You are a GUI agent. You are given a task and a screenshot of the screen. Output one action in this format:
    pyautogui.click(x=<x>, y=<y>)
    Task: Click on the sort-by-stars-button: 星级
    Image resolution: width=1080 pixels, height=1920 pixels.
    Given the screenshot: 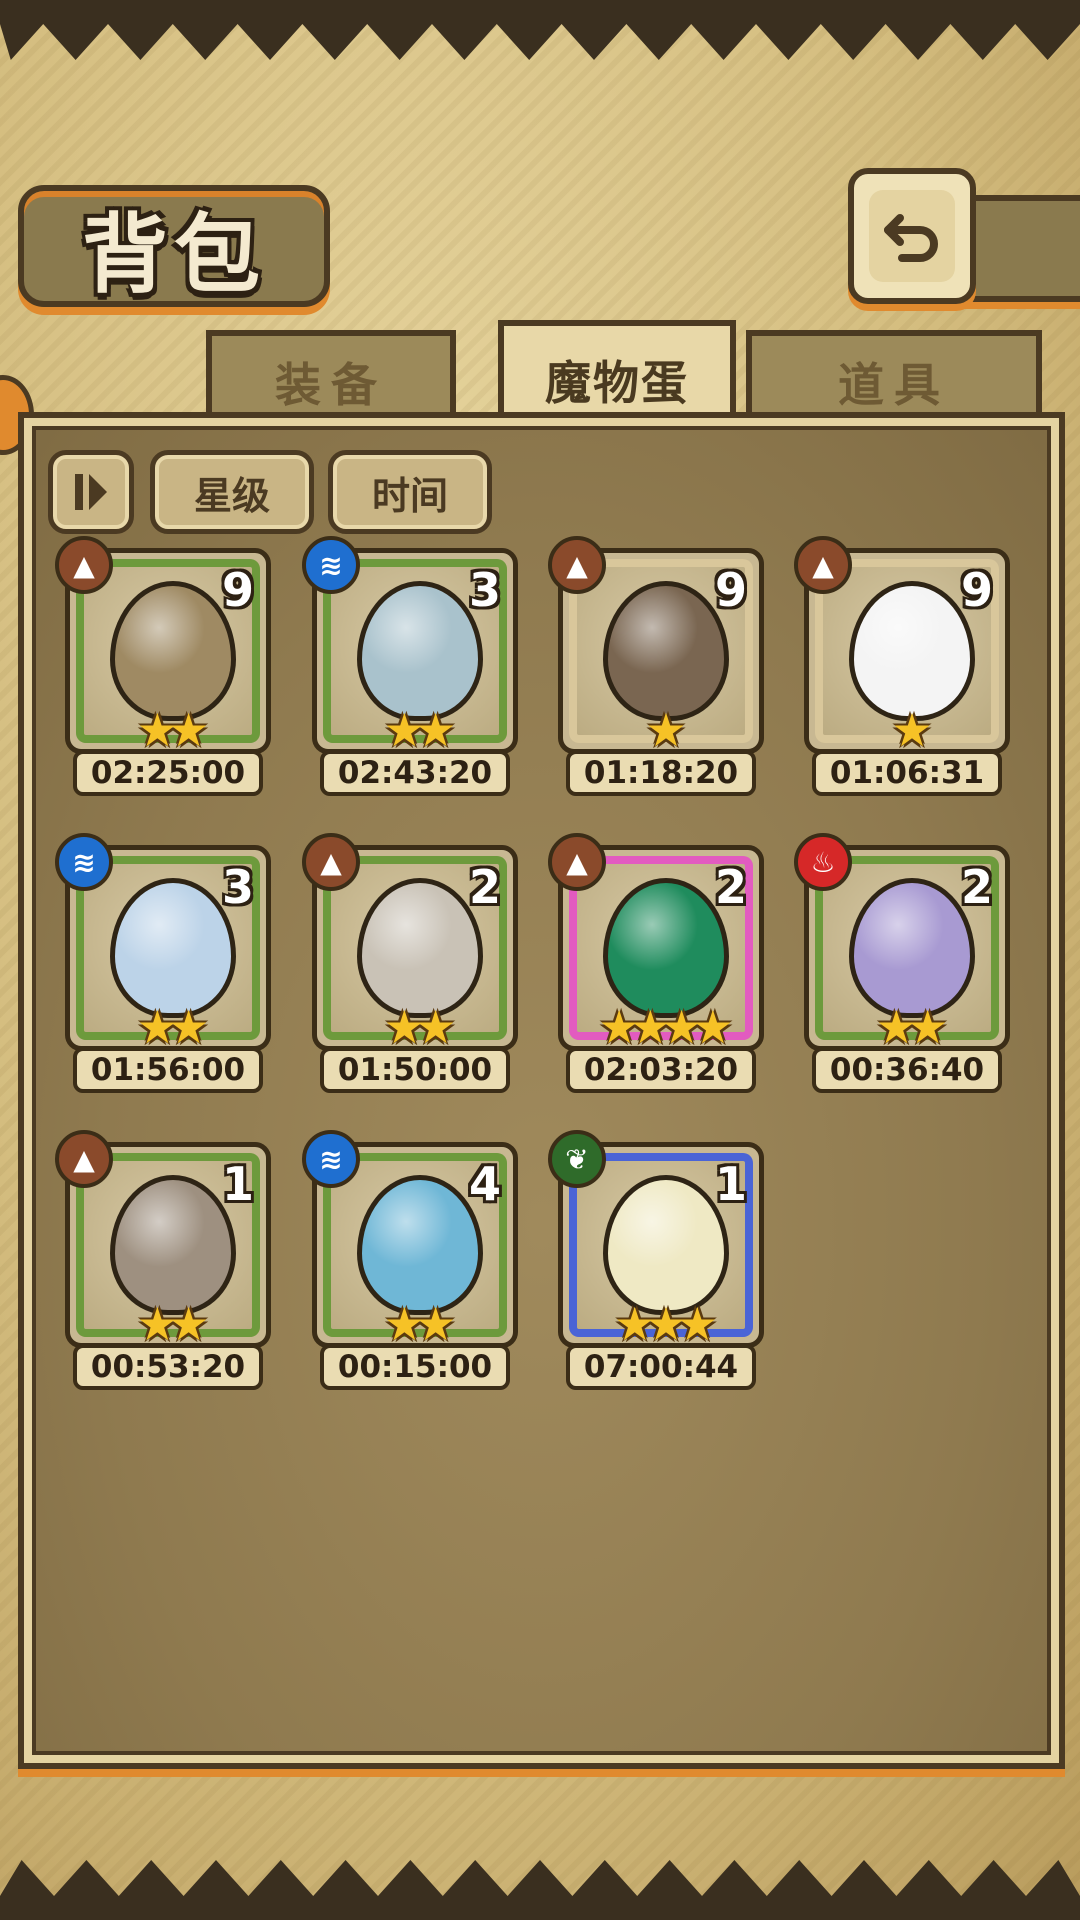 What is the action you would take?
    pyautogui.click(x=232, y=492)
    